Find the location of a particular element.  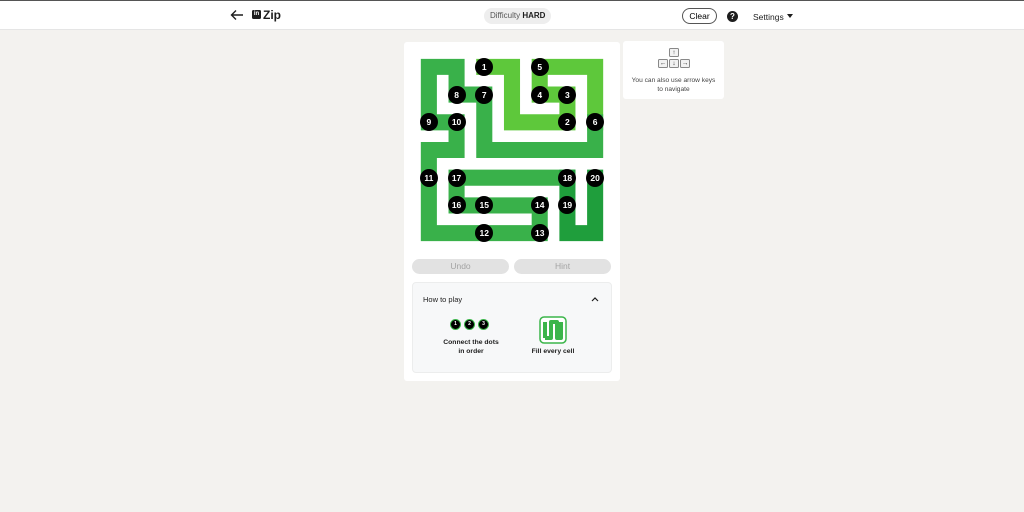

dot-4: 4 is located at coordinates (539, 94).